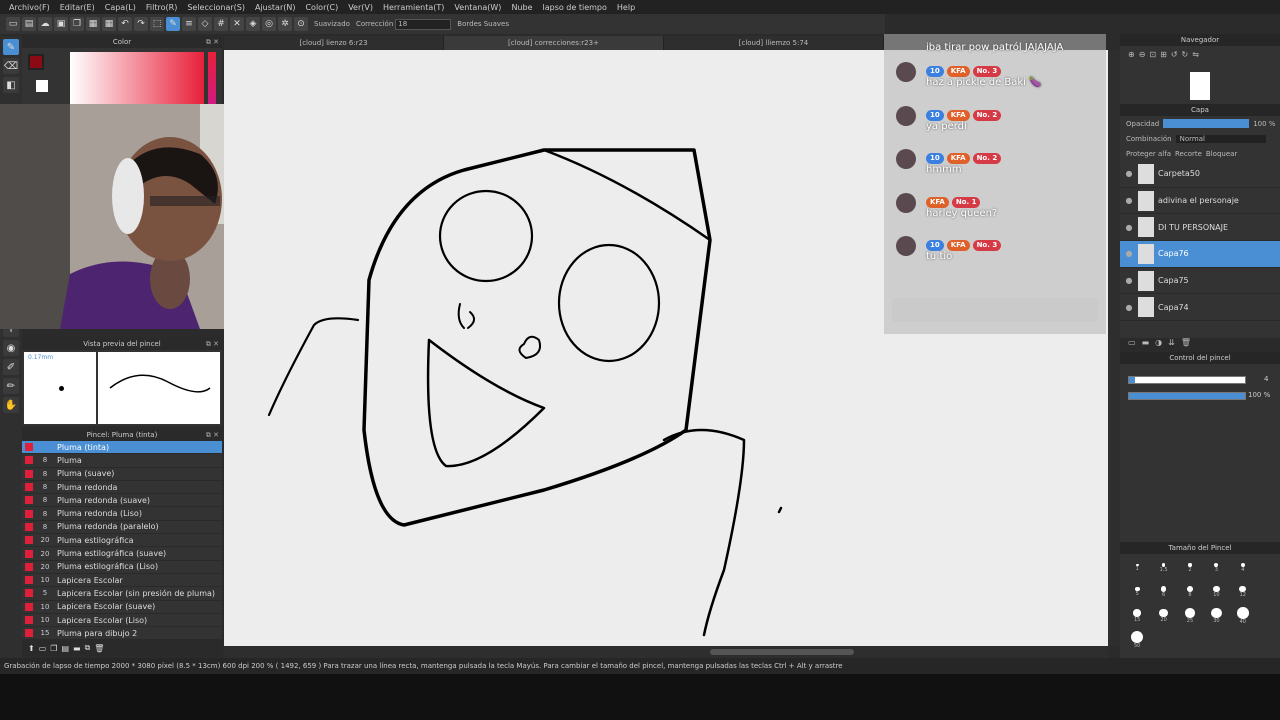 The image size is (1280, 720). What do you see at coordinates (253, 24) in the screenshot?
I see `shape-icon: ◈` at bounding box center [253, 24].